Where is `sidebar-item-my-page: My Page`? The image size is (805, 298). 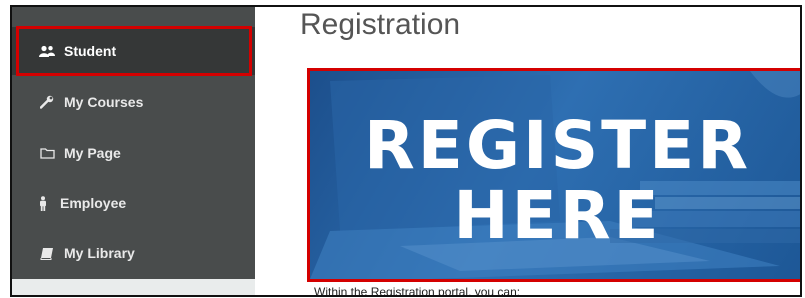 sidebar-item-my-page: My Page is located at coordinates (133, 153).